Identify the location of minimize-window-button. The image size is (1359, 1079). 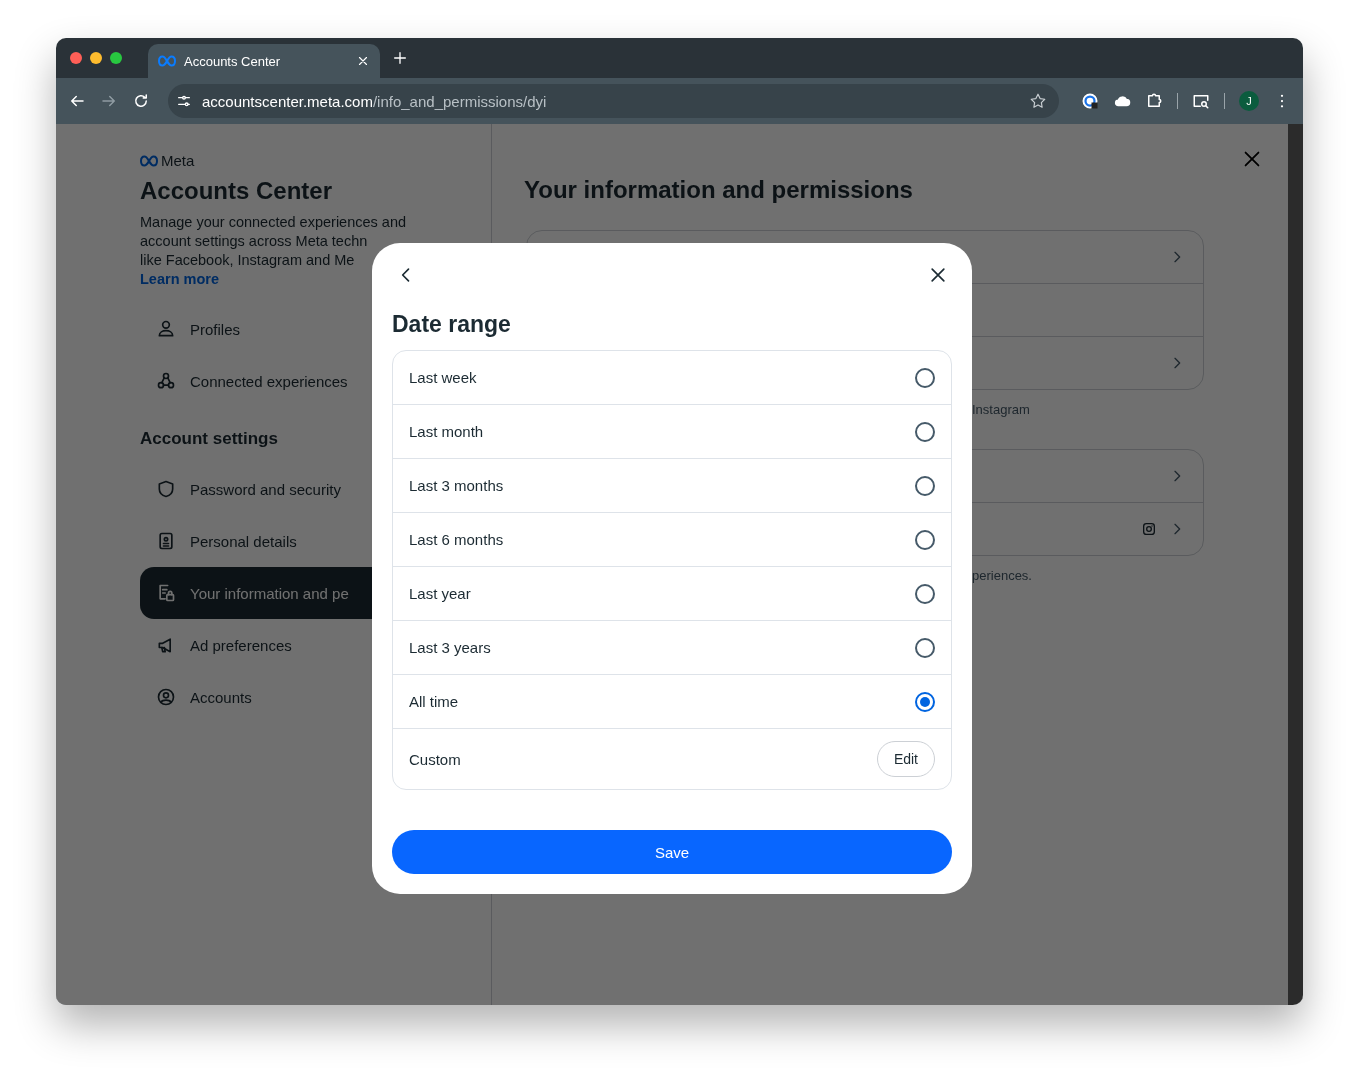
(96, 58).